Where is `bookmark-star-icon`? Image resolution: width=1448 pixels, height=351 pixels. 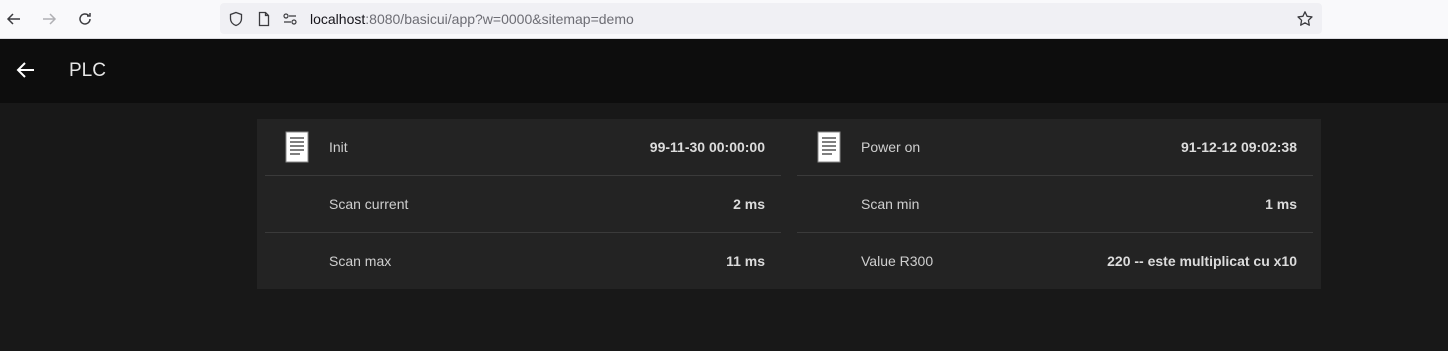
bookmark-star-icon is located at coordinates (1305, 19).